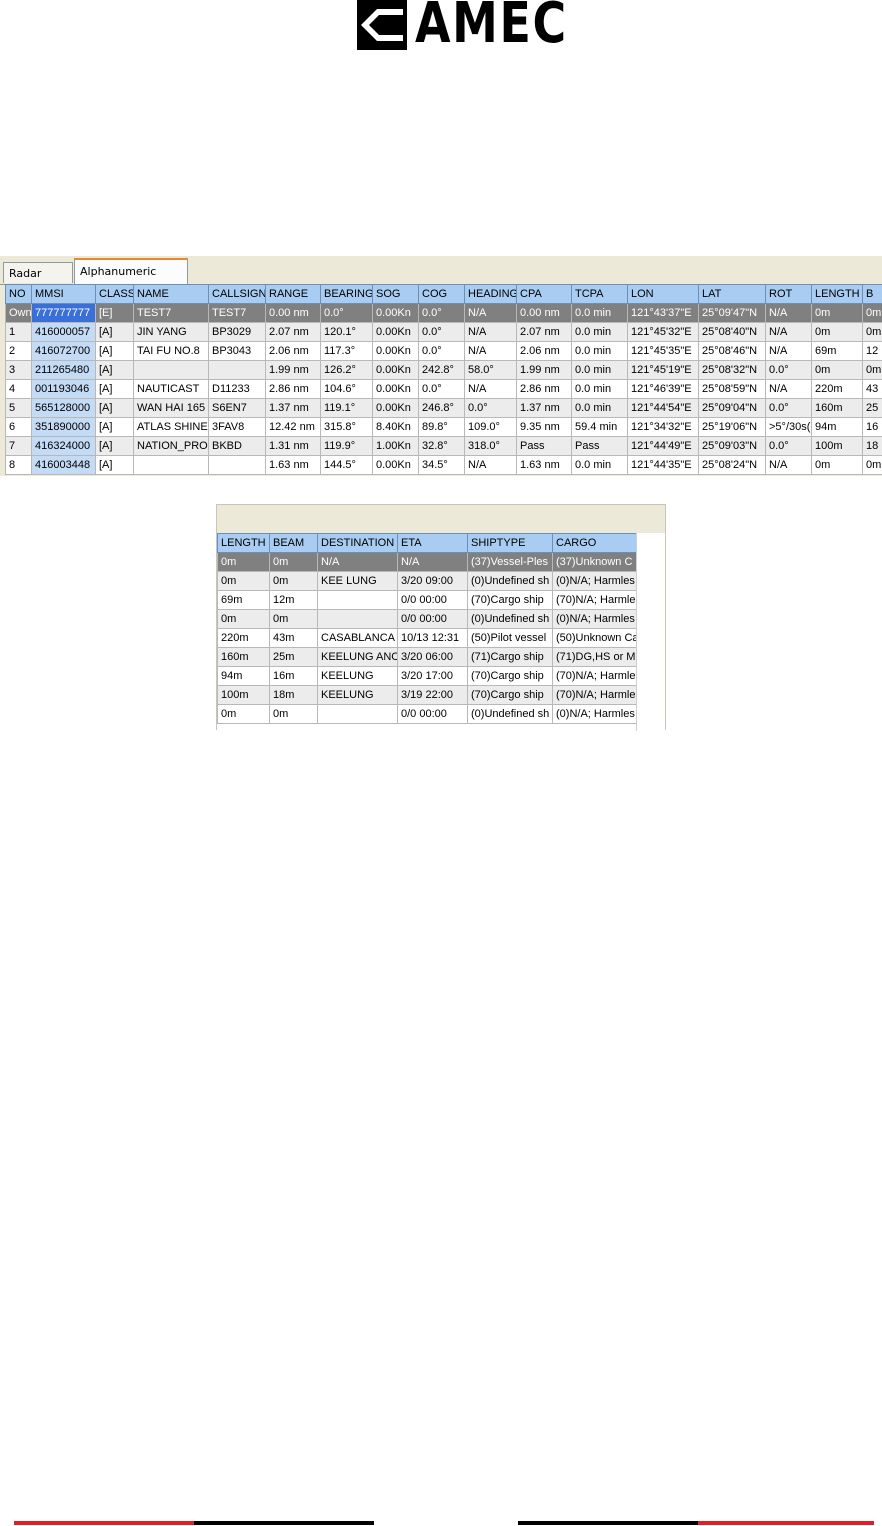  I want to click on column-header: TCPA, so click(599, 294).